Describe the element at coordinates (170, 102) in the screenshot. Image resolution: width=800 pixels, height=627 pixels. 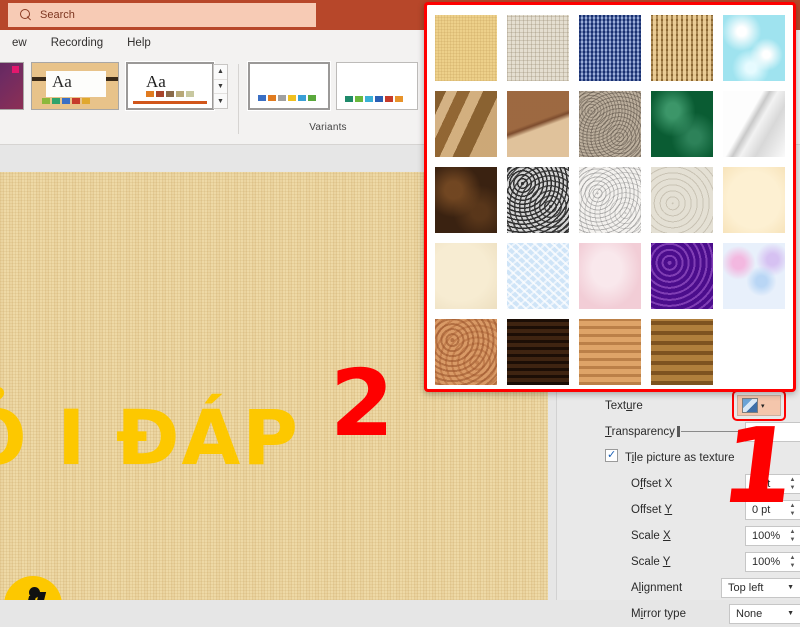
I see `theme-underline` at that location.